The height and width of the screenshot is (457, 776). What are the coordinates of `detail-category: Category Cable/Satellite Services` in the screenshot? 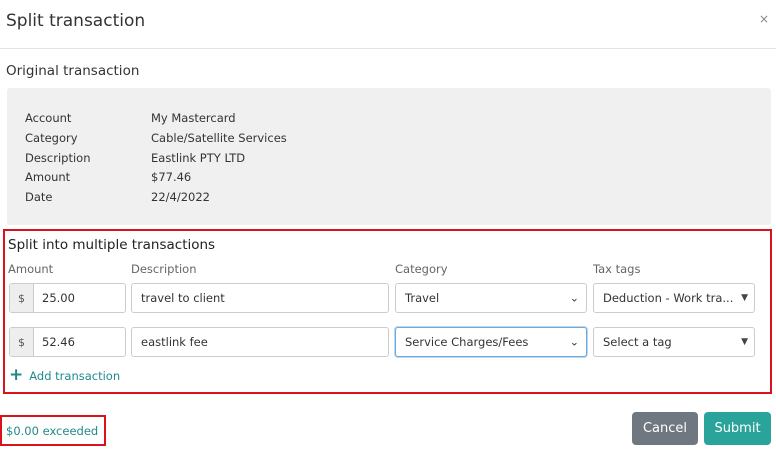 It's located at (156, 138).